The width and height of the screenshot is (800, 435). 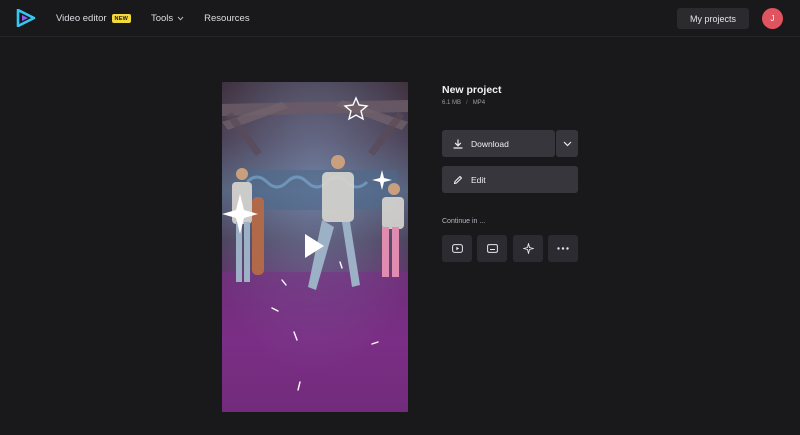 What do you see at coordinates (458, 179) in the screenshot?
I see `pencil-icon` at bounding box center [458, 179].